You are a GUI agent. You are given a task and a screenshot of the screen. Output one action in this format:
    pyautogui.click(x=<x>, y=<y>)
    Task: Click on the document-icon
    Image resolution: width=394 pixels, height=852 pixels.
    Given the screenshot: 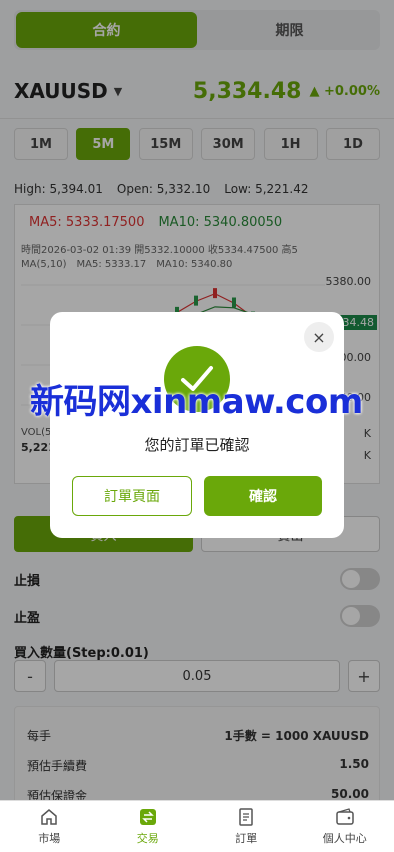 What is the action you would take?
    pyautogui.click(x=246, y=817)
    